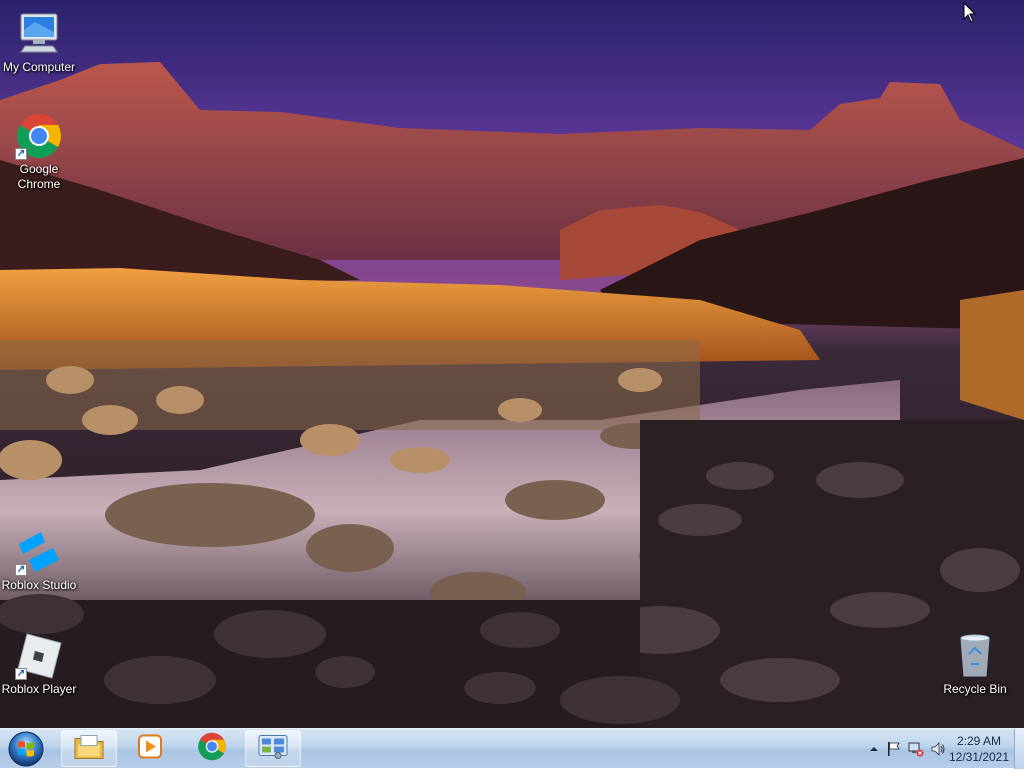  Describe the element at coordinates (894, 749) in the screenshot. I see `action-center-flag-icon` at that location.